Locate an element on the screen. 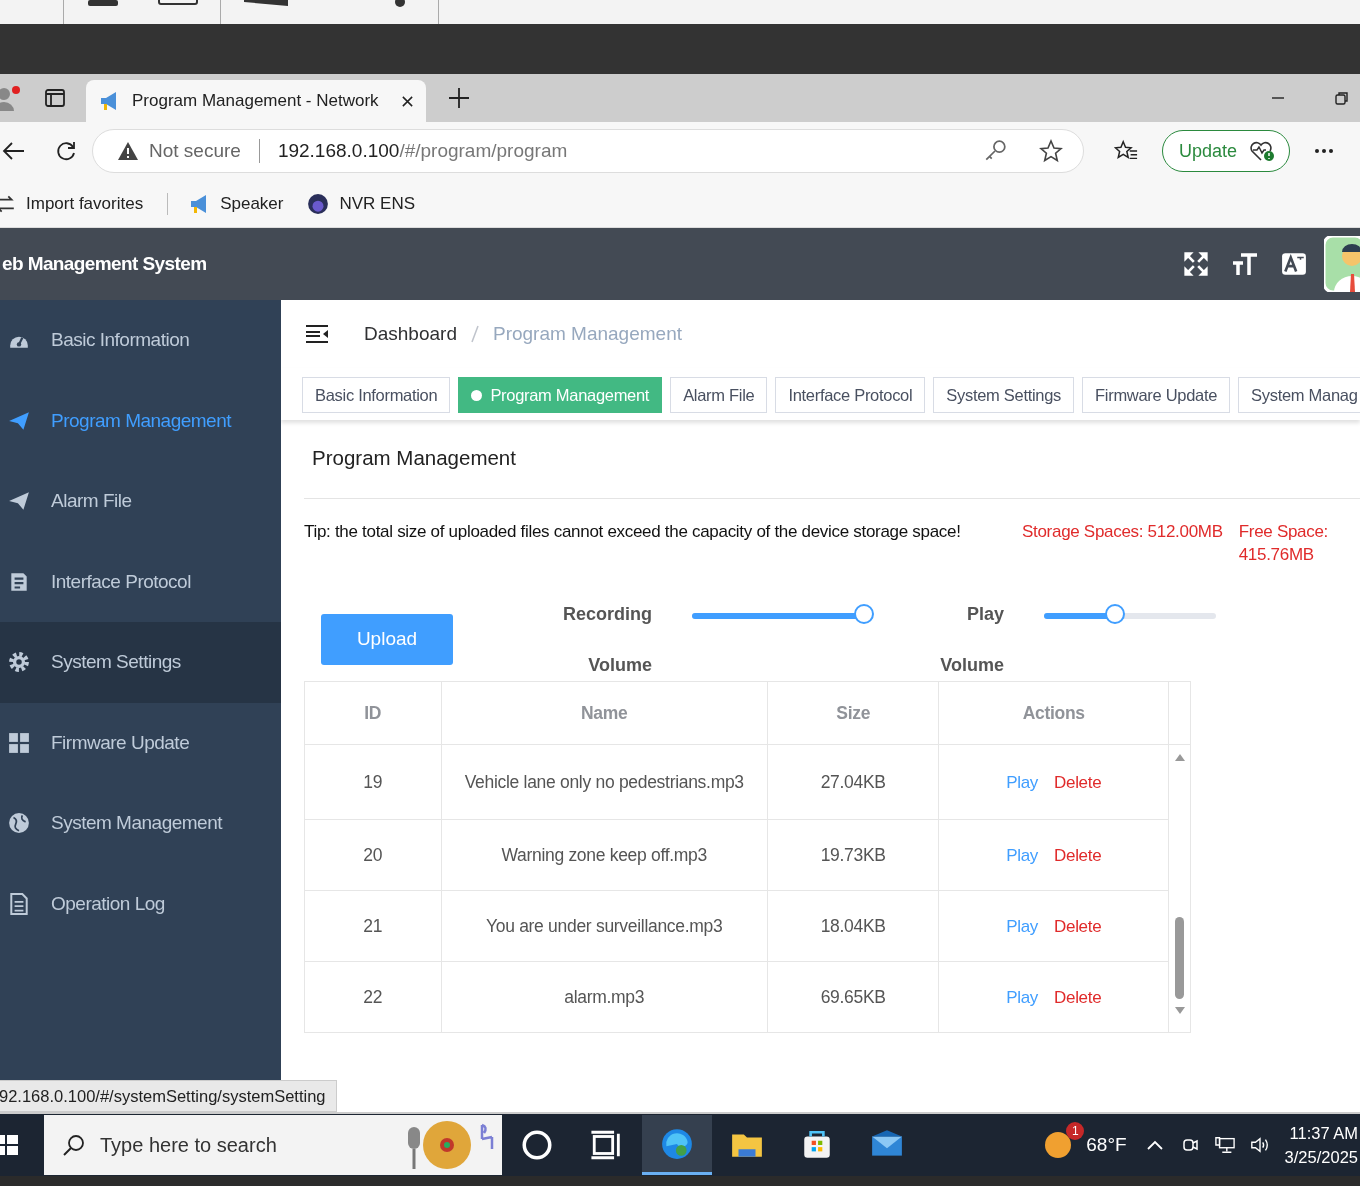 This screenshot has height=1186, width=1360. column-header: Name is located at coordinates (604, 713).